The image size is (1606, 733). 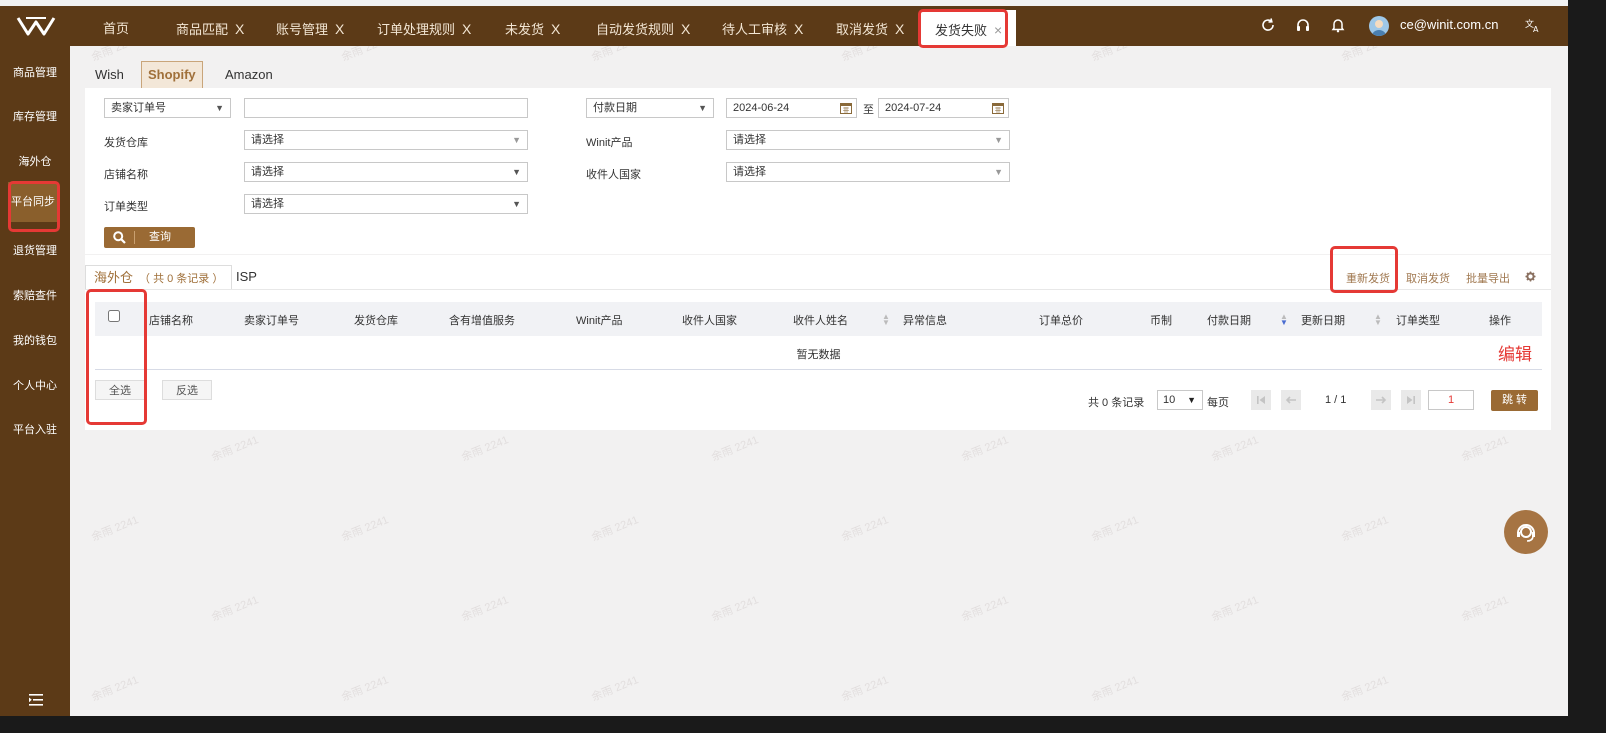 I want to click on query-button: 查询, so click(x=149, y=237).